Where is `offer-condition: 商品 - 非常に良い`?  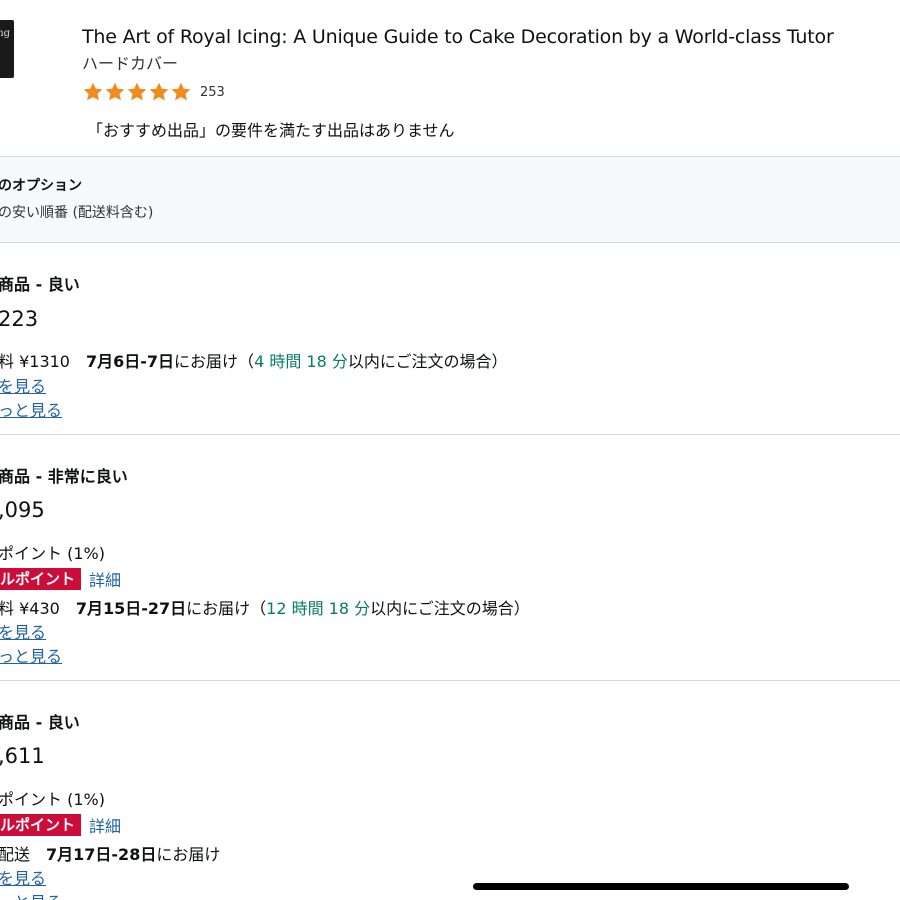
offer-condition: 商品 - 非常に良い is located at coordinates (64, 476).